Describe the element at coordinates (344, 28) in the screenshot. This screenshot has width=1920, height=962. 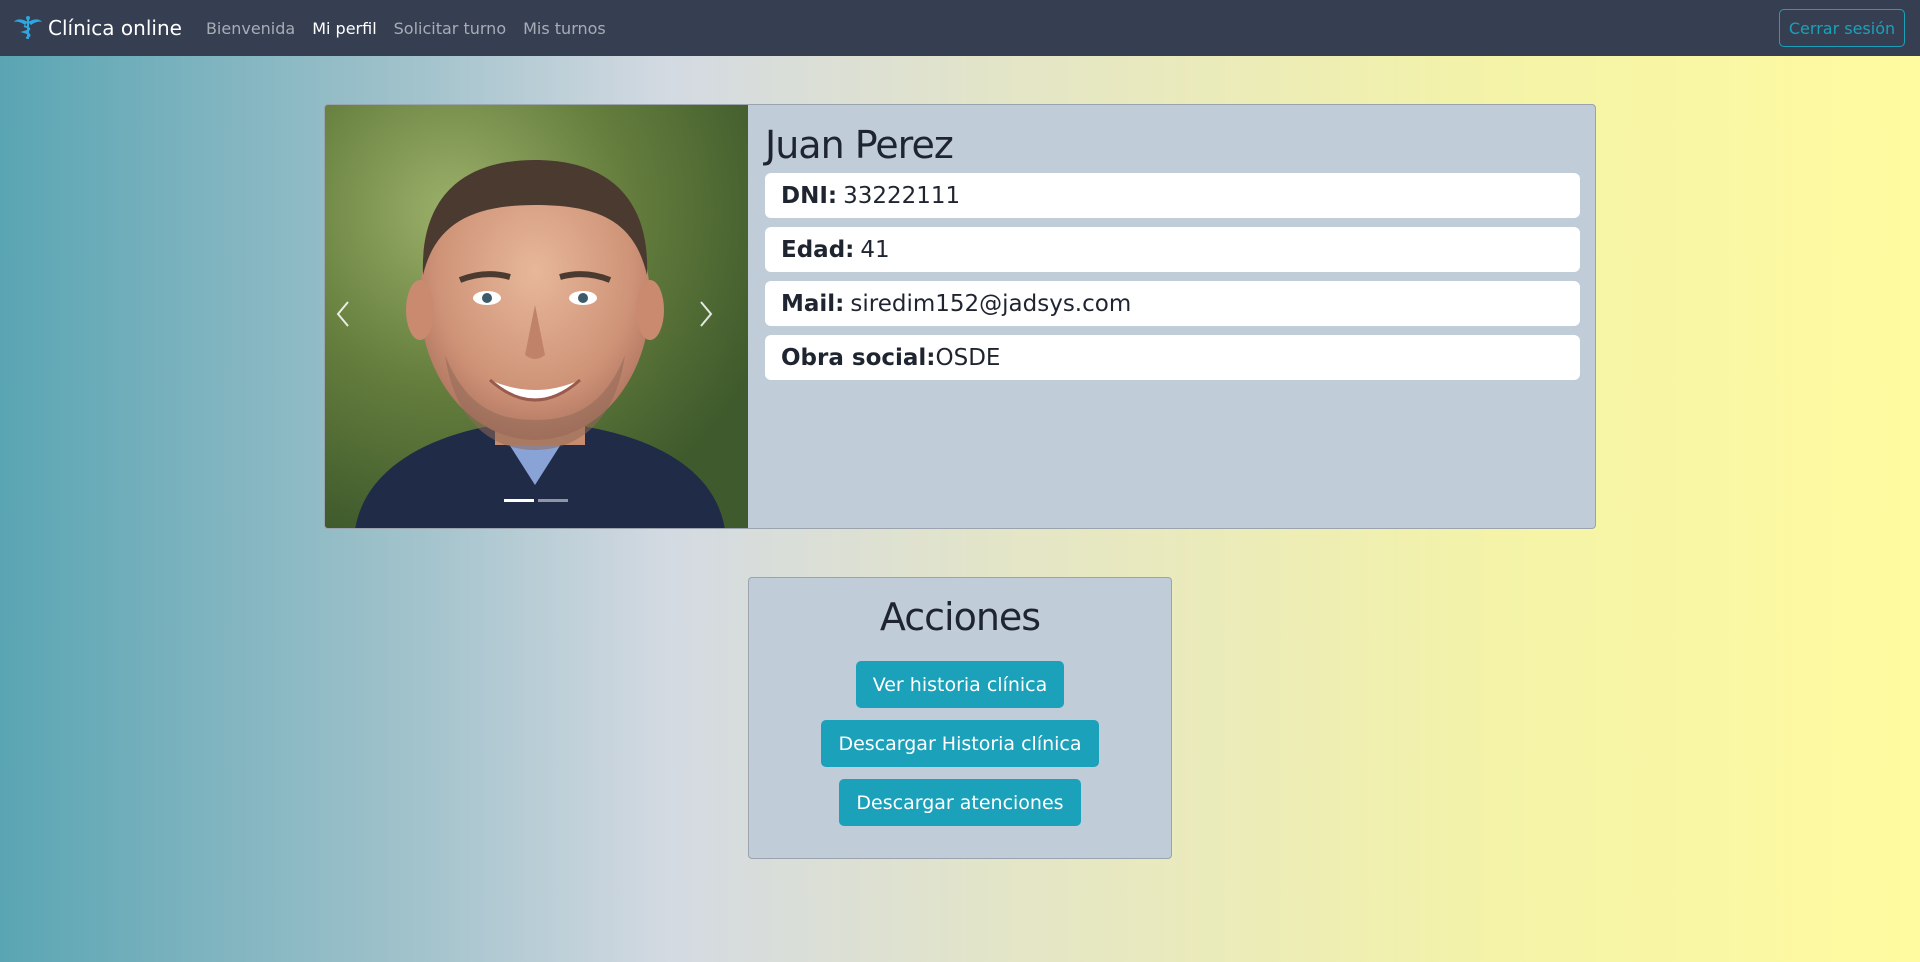
I see `nav-link-mi-perfil: Mi perfil` at that location.